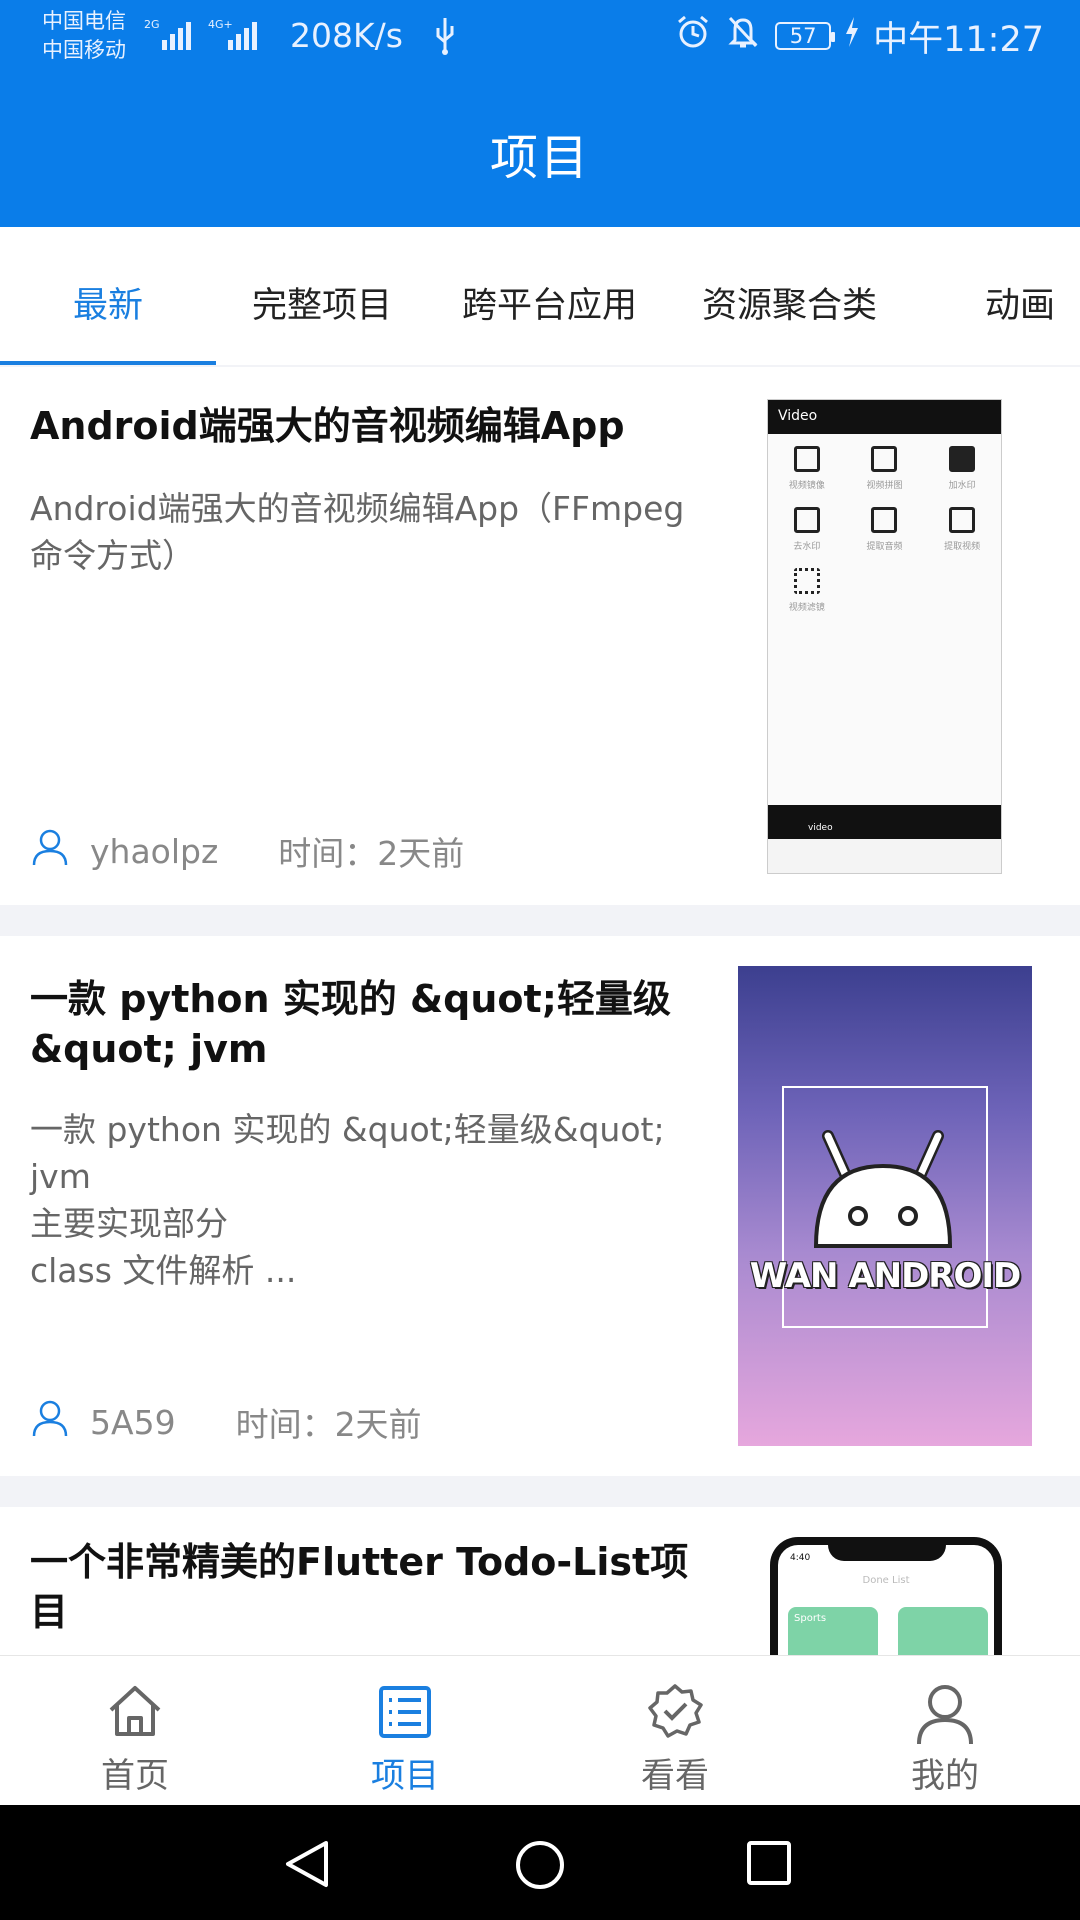  I want to click on system-nav-bar, so click(540, 1862).